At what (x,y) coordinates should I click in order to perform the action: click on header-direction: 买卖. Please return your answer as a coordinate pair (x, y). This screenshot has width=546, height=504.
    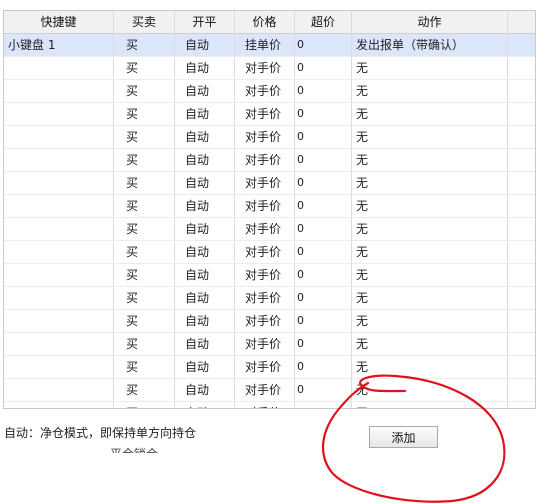
    Looking at the image, I should click on (144, 22).